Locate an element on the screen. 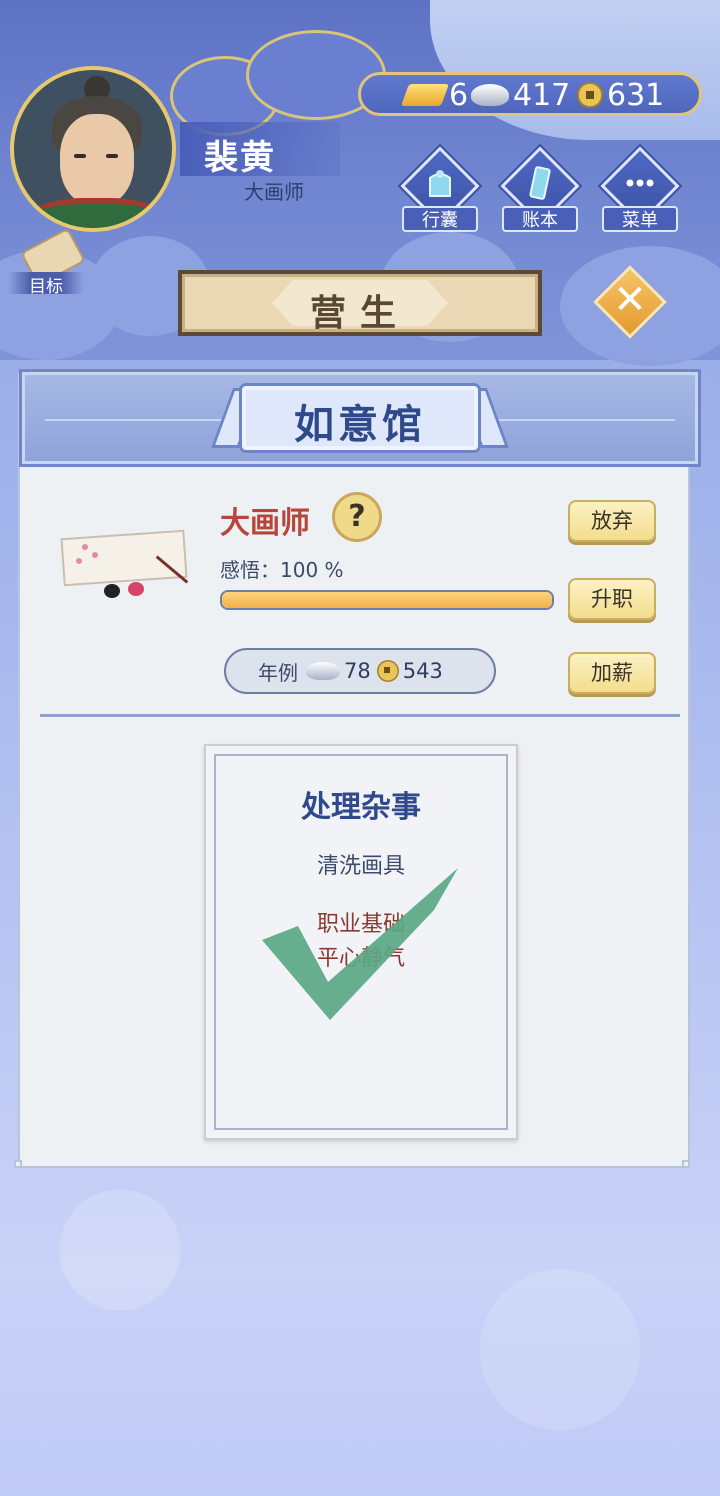  painting-tools-image is located at coordinates (126, 566).